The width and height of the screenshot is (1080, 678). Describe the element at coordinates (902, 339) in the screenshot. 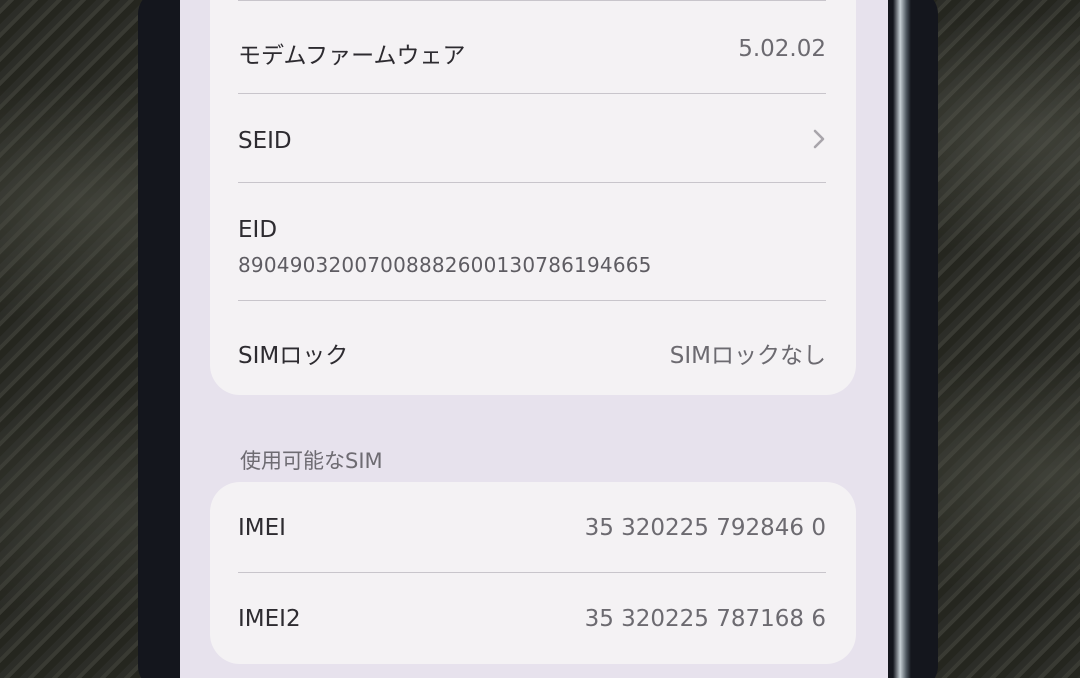

I see `phone-edge-reflection` at that location.